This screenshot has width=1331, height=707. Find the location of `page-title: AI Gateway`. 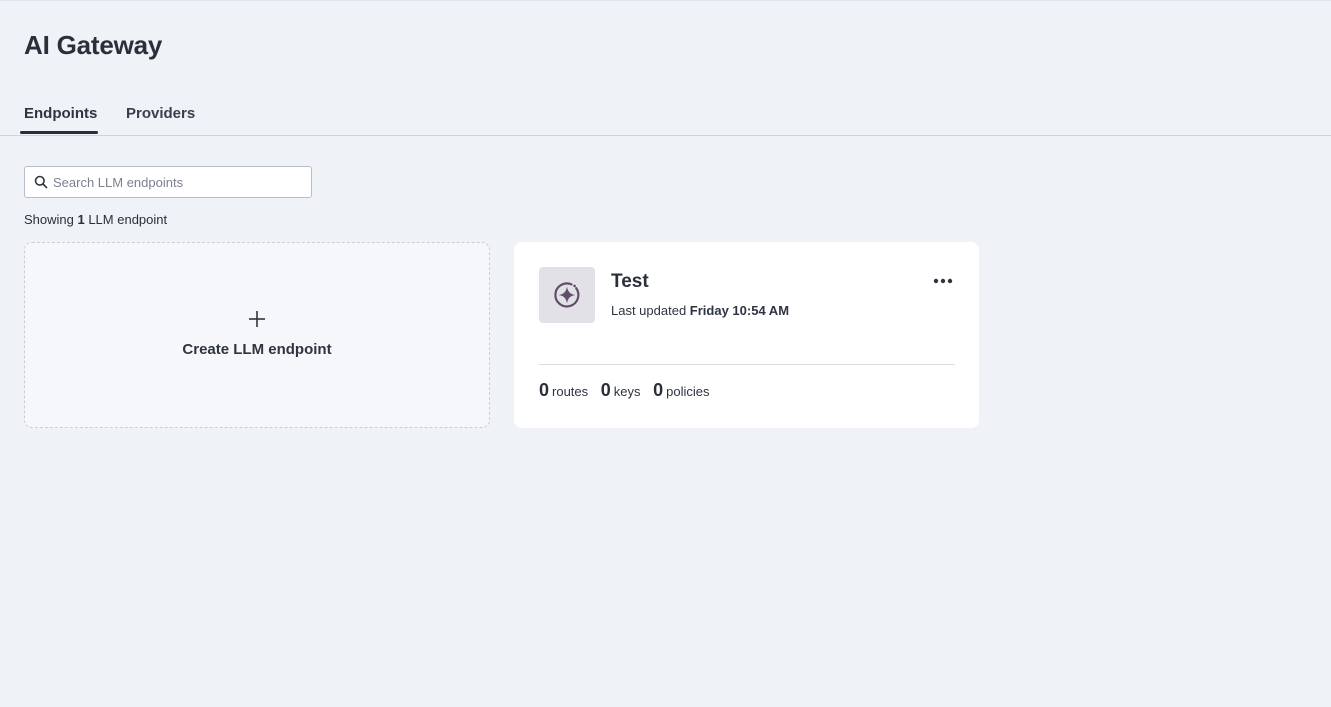

page-title: AI Gateway is located at coordinates (93, 45).